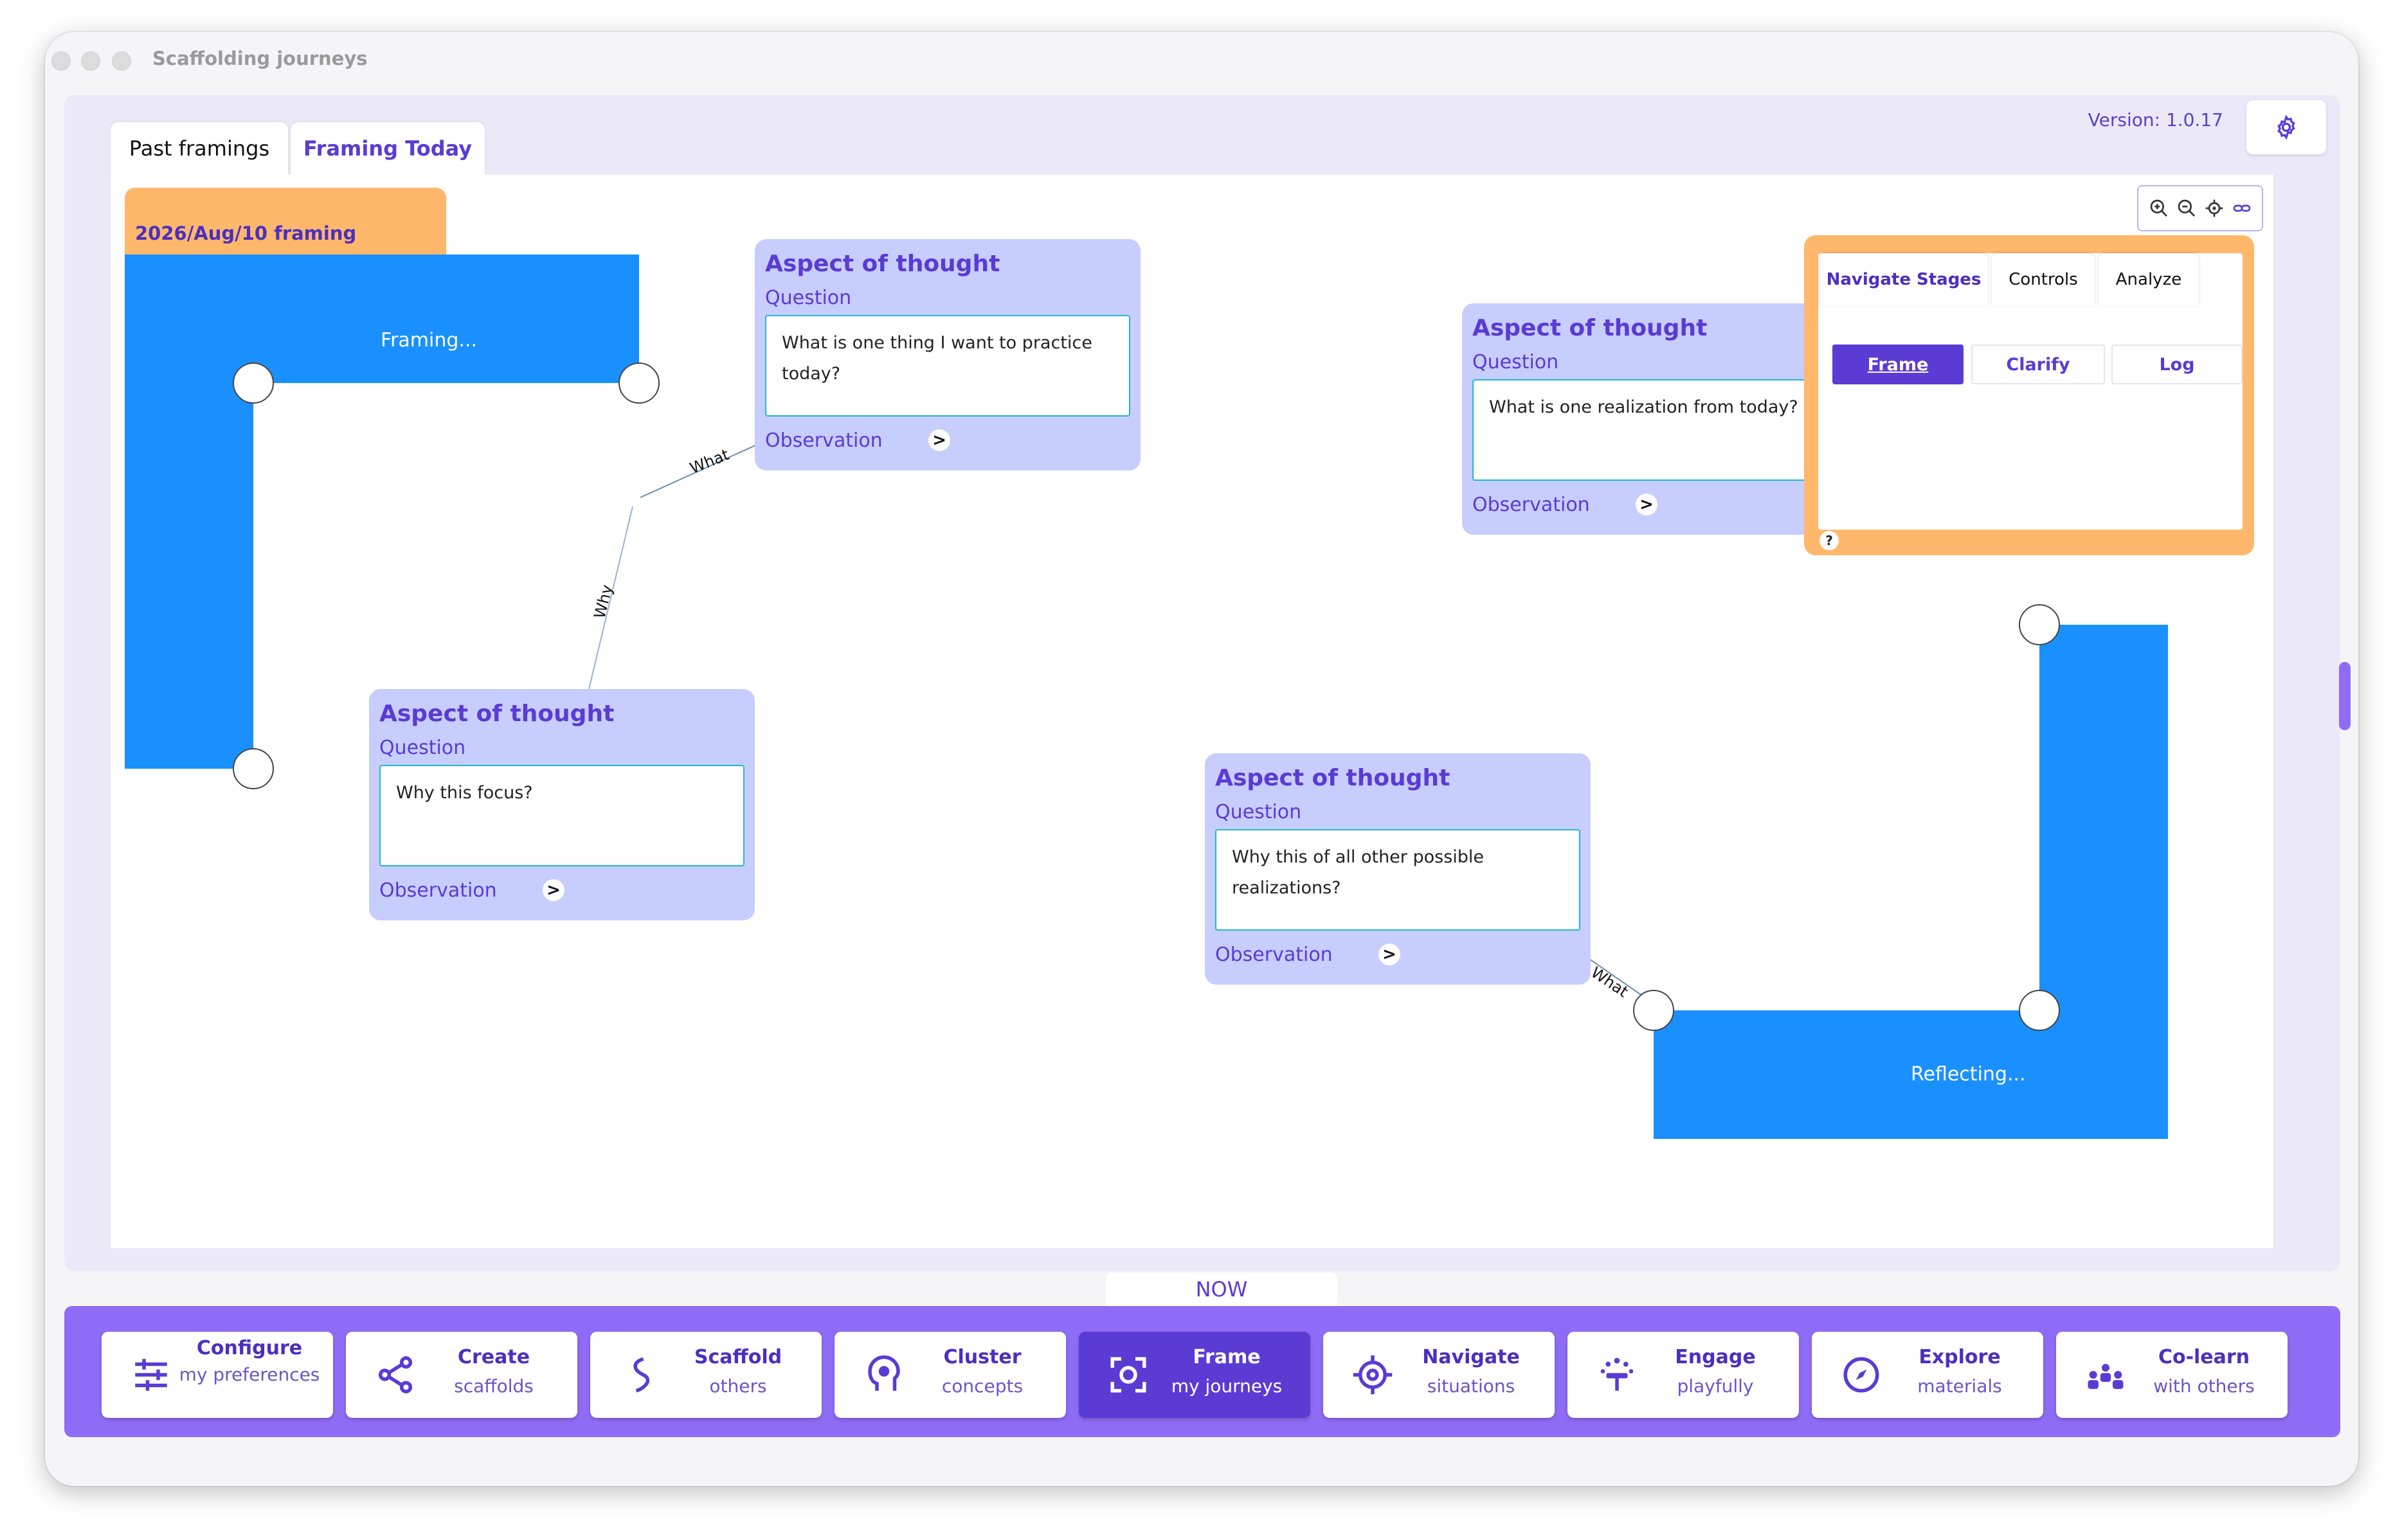  Describe the element at coordinates (121, 61) in the screenshot. I see `maximize-window-button` at that location.